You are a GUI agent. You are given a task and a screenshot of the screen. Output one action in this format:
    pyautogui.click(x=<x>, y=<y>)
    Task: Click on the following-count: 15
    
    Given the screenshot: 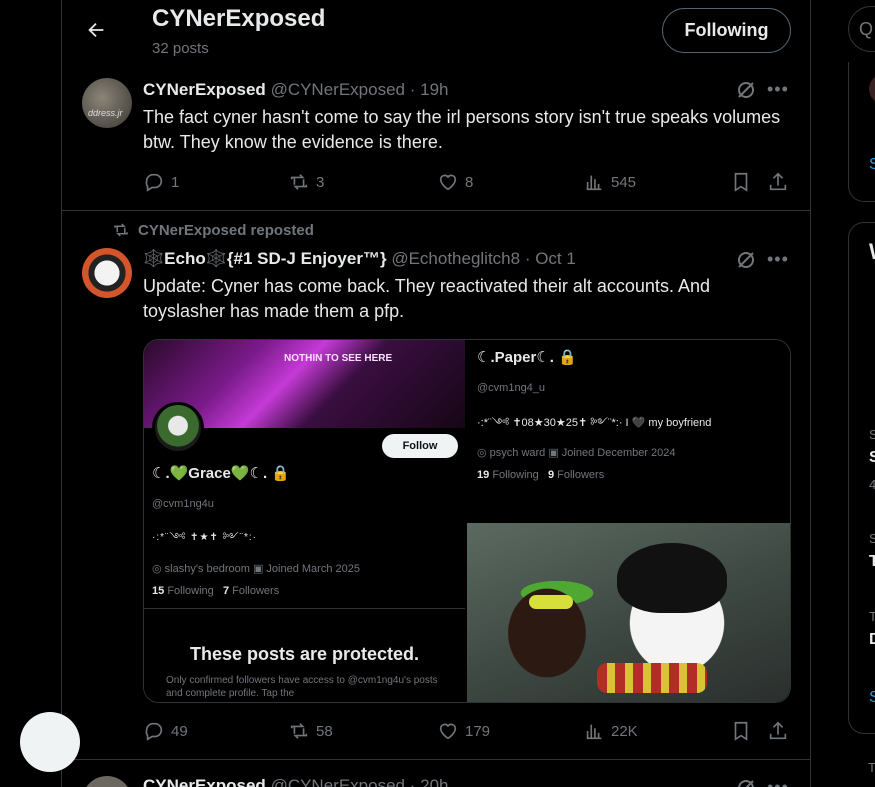 What is the action you would take?
    pyautogui.click(x=158, y=591)
    